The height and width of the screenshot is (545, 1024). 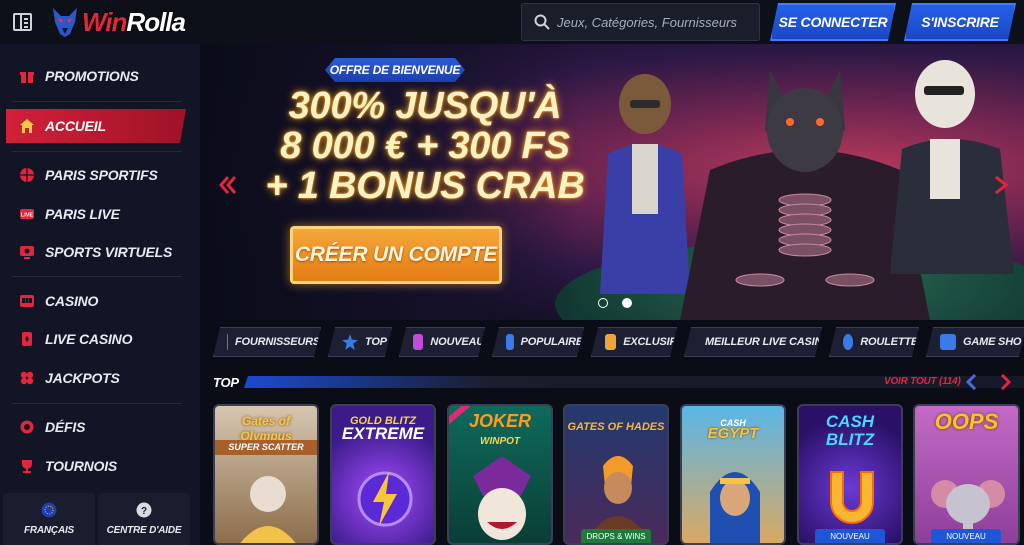 I want to click on eu-flag-icon, so click(x=49, y=510).